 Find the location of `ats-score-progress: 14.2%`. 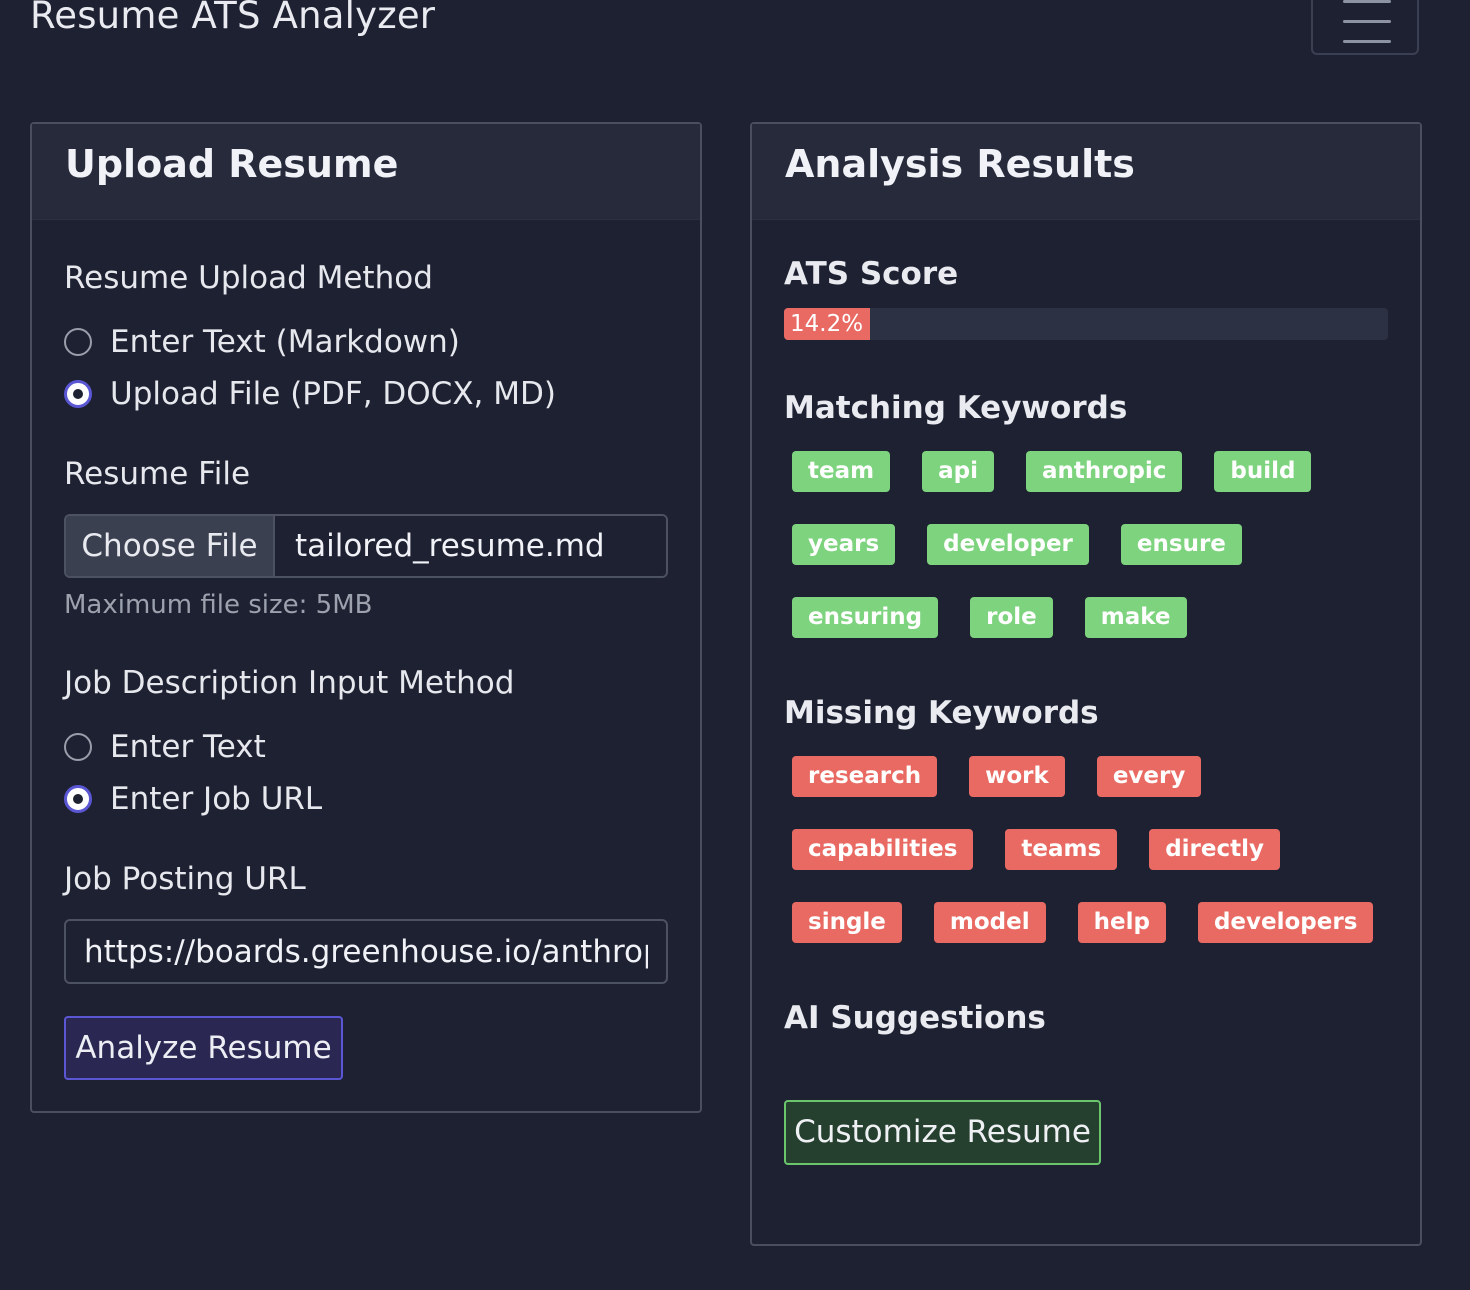

ats-score-progress: 14.2% is located at coordinates (1086, 324).